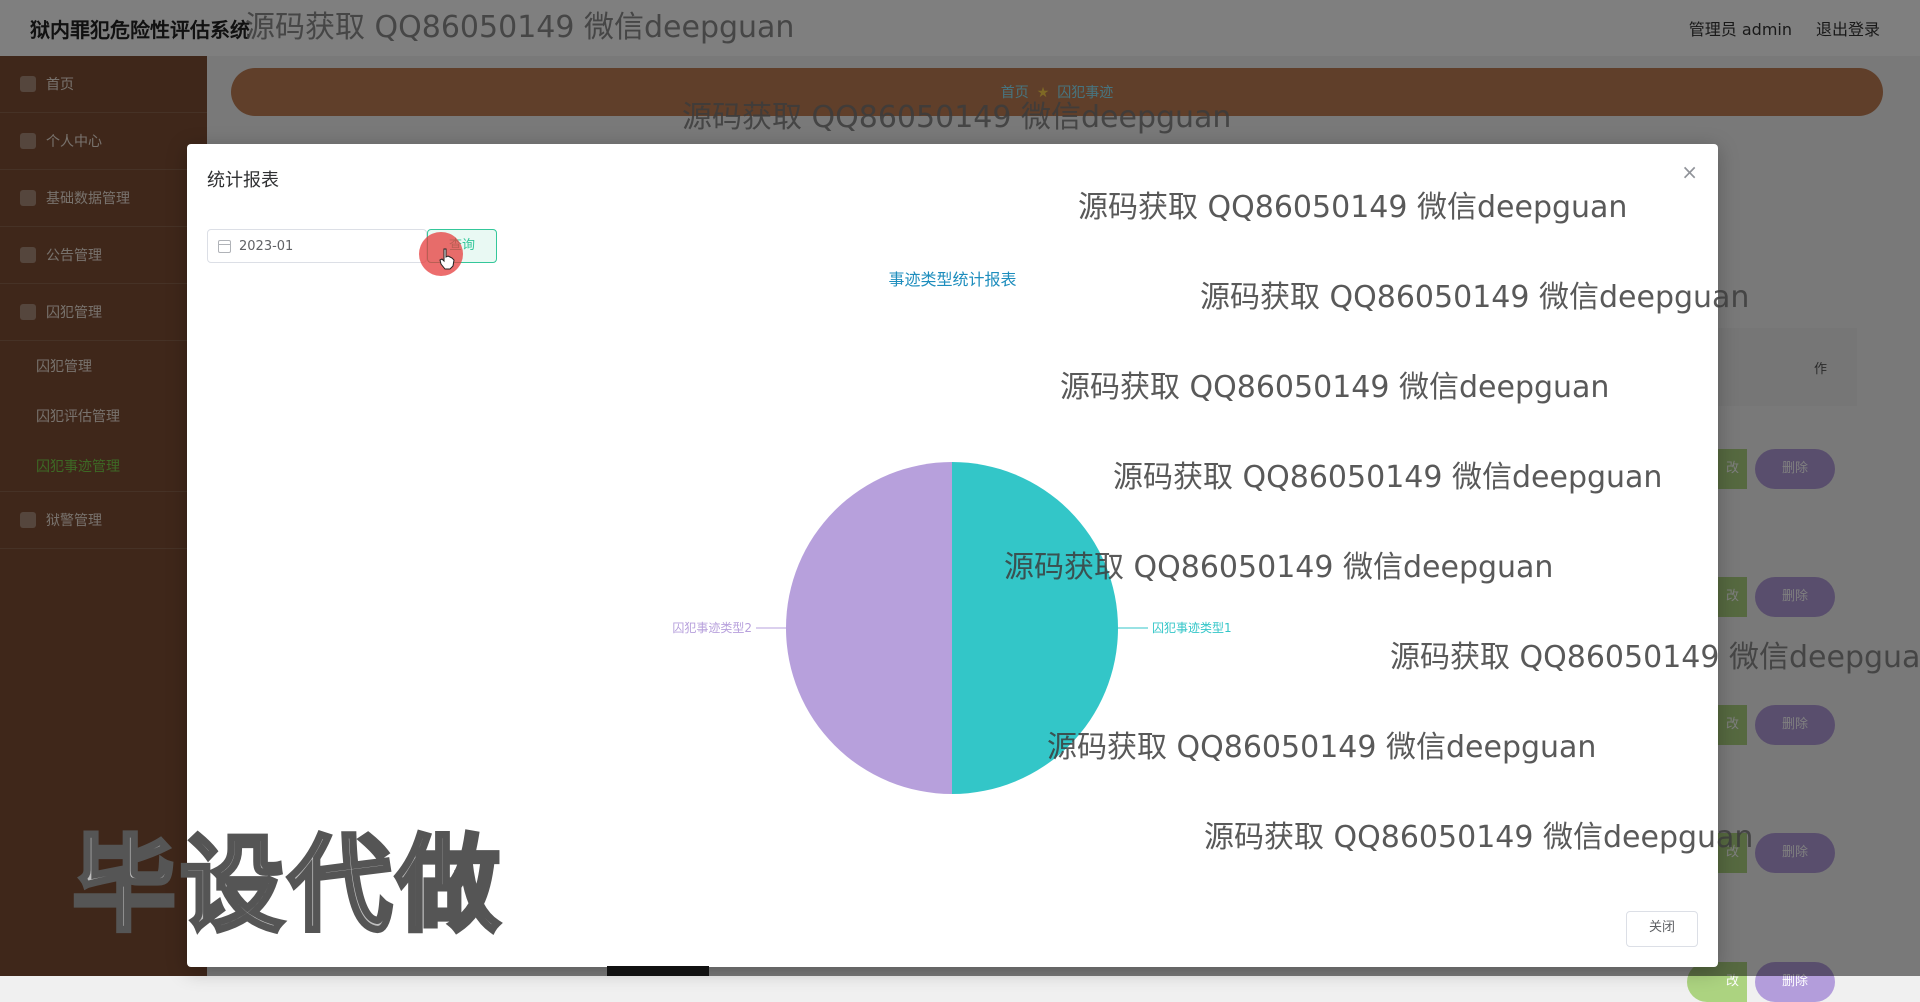 Image resolution: width=1920 pixels, height=1002 pixels. I want to click on bottom-scrollbar, so click(658, 971).